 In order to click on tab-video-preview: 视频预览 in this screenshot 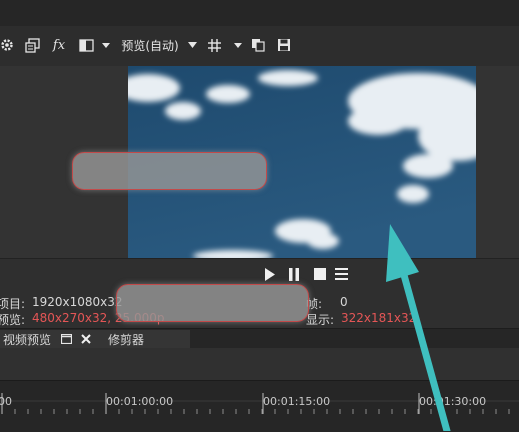, I will do `click(95, 339)`.